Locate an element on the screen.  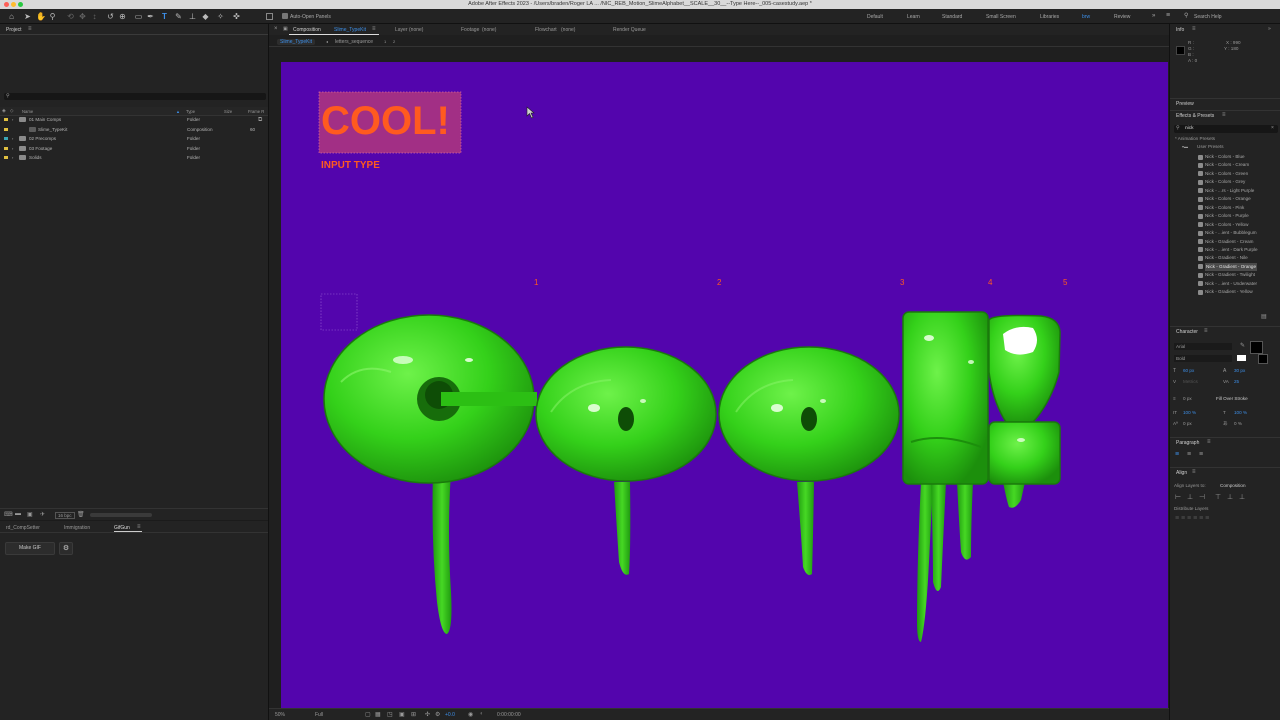
align-left-icon: ≡ is located at coordinates (1177, 454).